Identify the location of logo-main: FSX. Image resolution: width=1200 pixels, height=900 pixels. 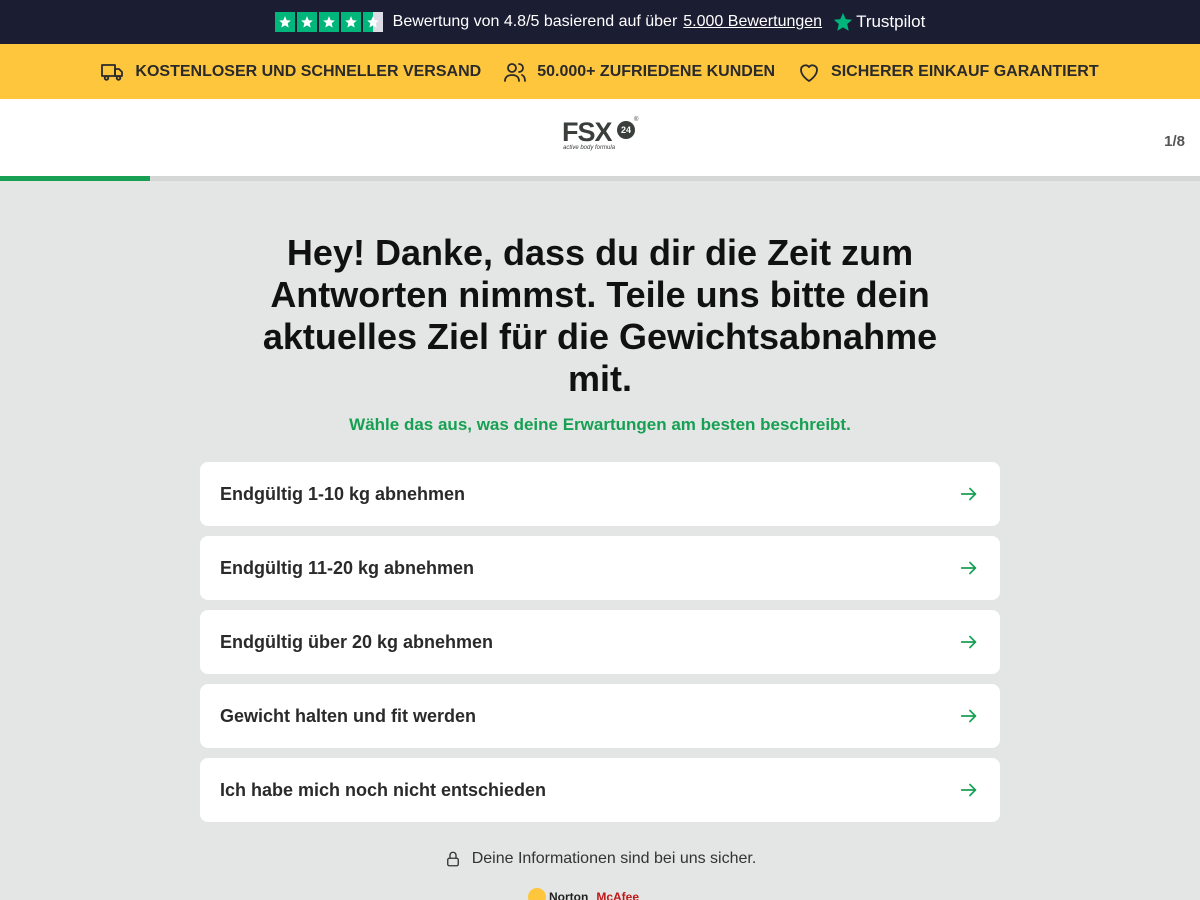
(587, 132).